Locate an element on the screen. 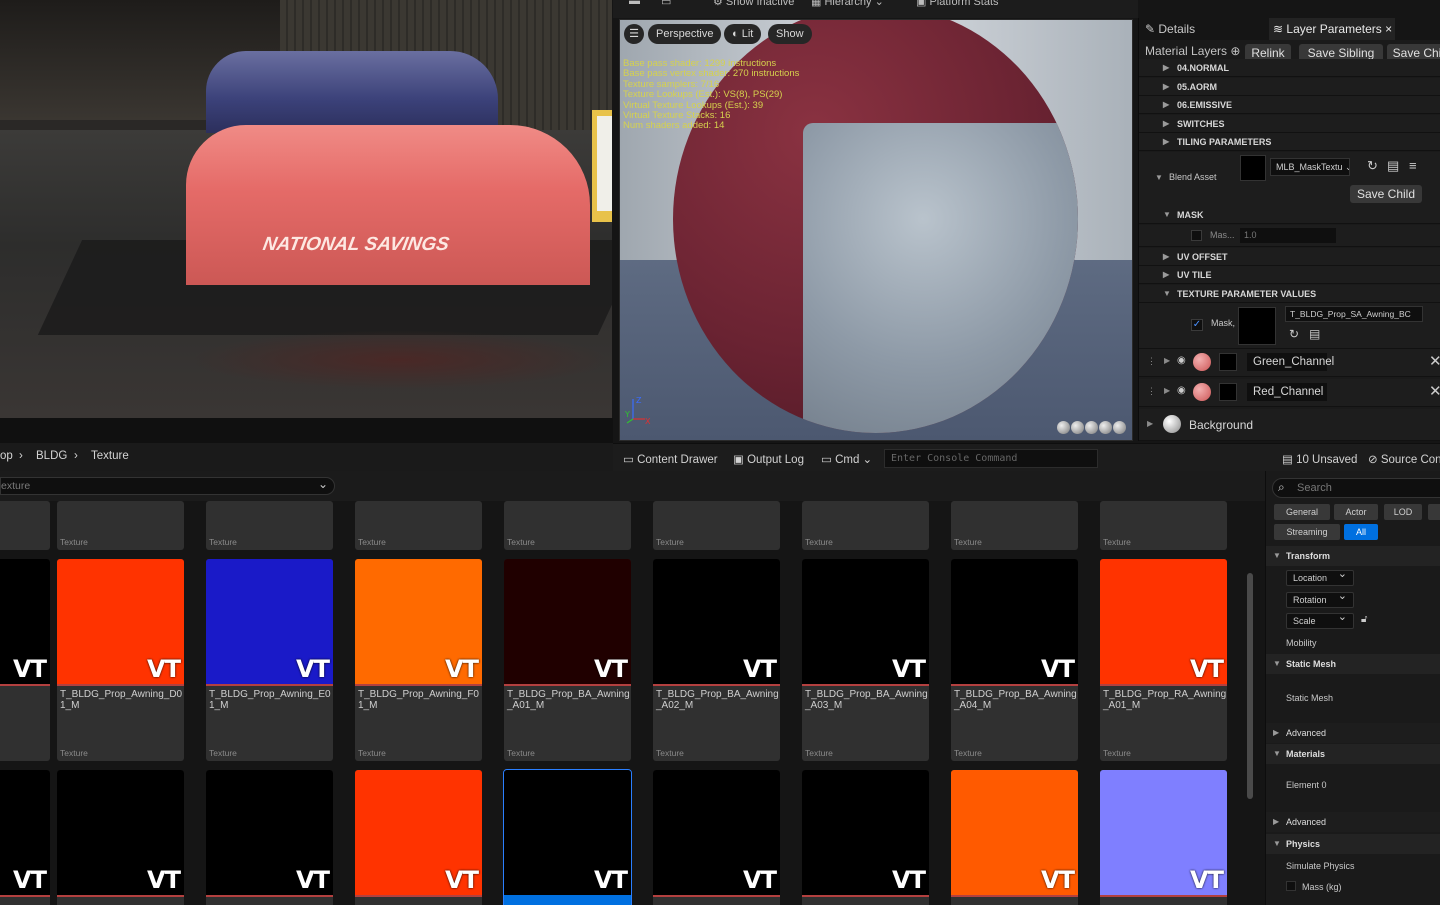 This screenshot has height=905, width=1440. section-texture-params: ▼ TEXTURE PARAMETER VALUES is located at coordinates (1289, 294).